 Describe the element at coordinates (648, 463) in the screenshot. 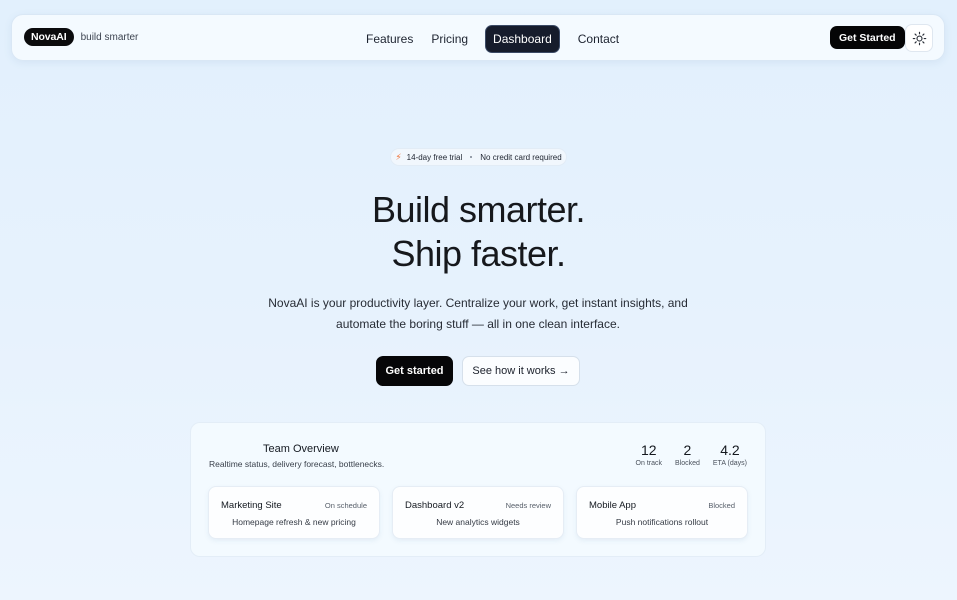

I see `stat-label: On track` at that location.